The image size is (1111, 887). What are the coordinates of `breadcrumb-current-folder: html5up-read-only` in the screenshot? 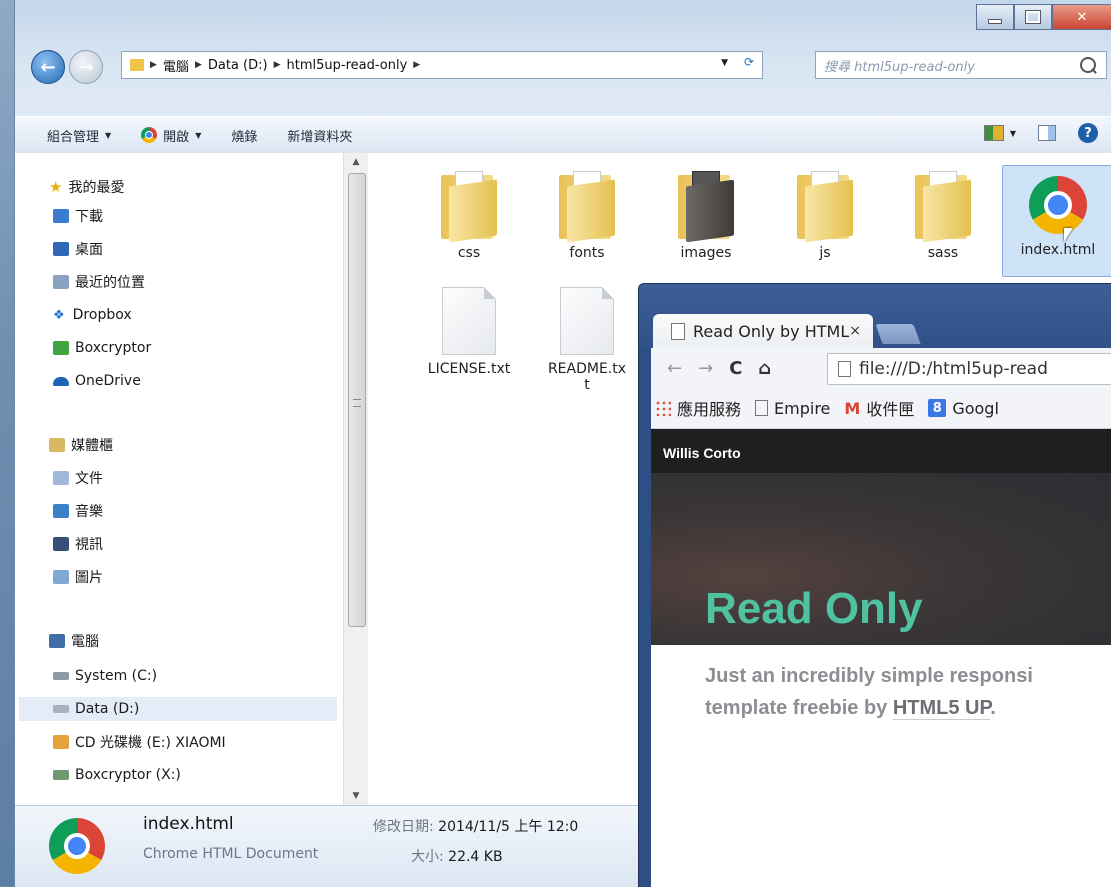 It's located at (347, 65).